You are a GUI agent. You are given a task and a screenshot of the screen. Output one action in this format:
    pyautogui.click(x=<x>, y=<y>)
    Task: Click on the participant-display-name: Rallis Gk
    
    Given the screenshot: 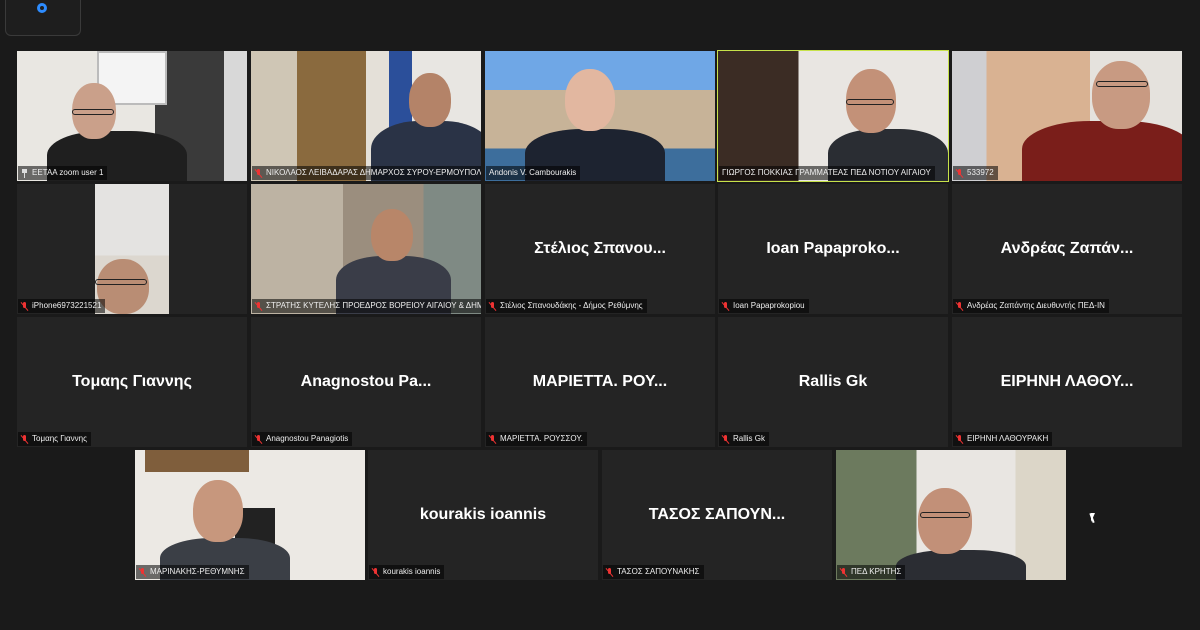 What is the action you would take?
    pyautogui.click(x=833, y=381)
    